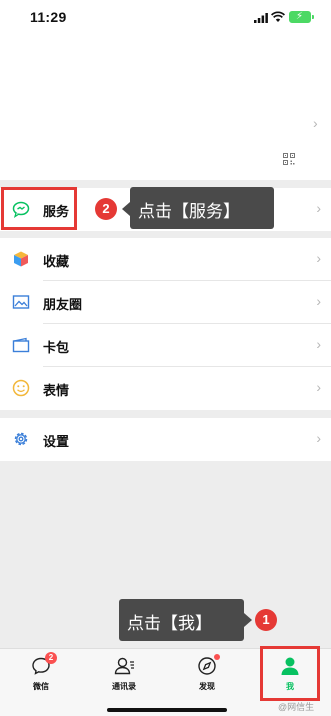 The height and width of the screenshot is (716, 331). Describe the element at coordinates (207, 673) in the screenshot. I see `tab-discover: 发现` at that location.